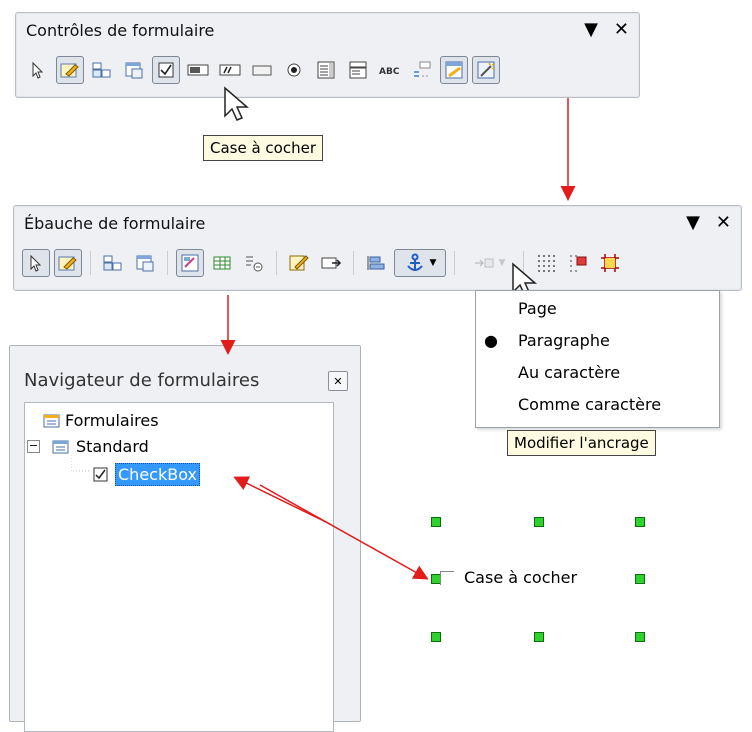  Describe the element at coordinates (282, 500) in the screenshot. I see `arrow-checkbox-link-back` at that location.